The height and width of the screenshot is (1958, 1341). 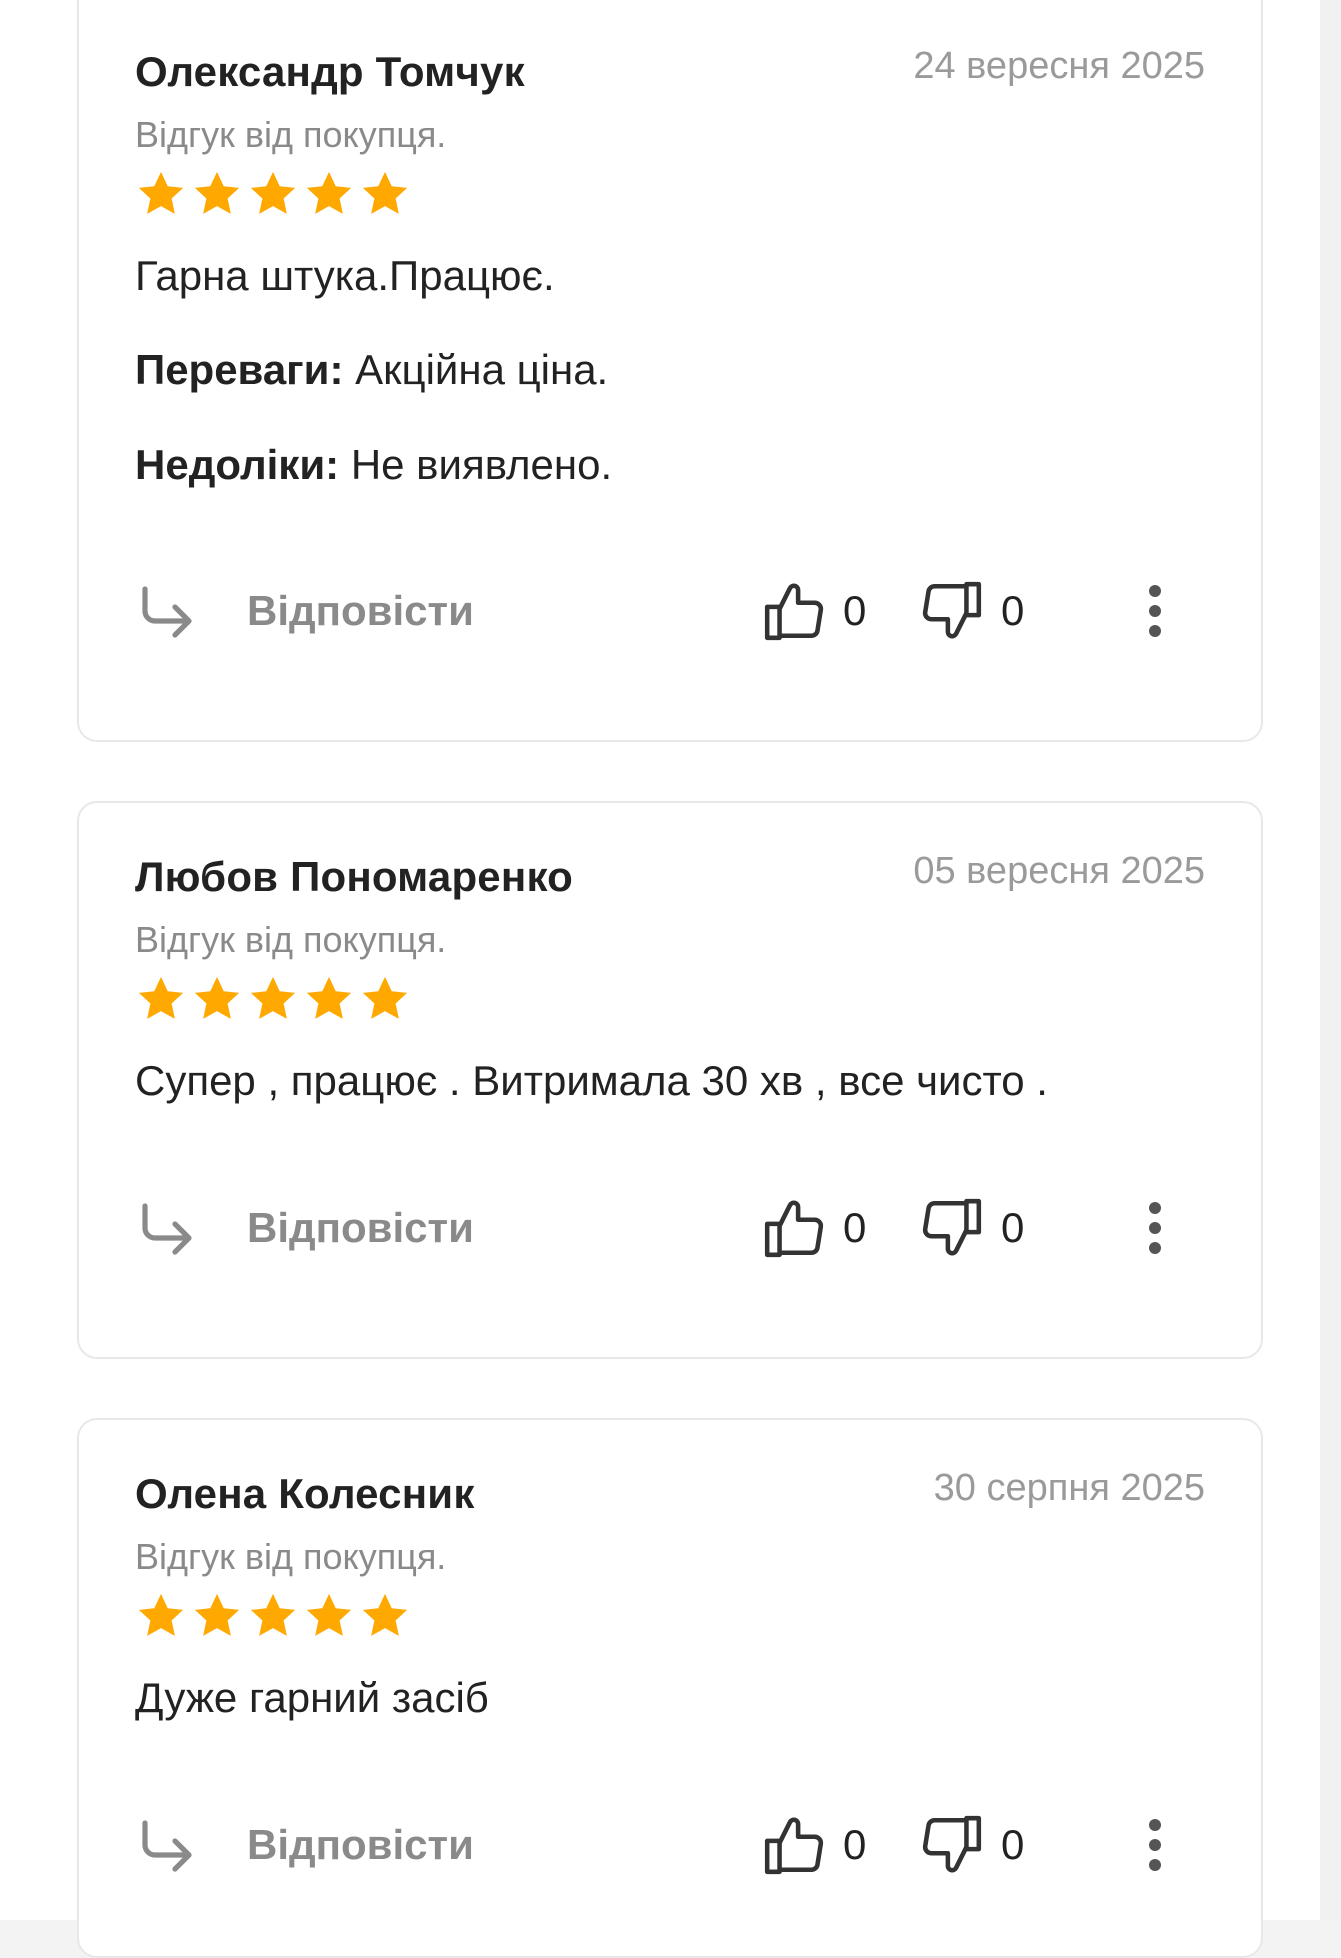 What do you see at coordinates (1059, 66) in the screenshot?
I see `review-date: 24 вересня 2025` at bounding box center [1059, 66].